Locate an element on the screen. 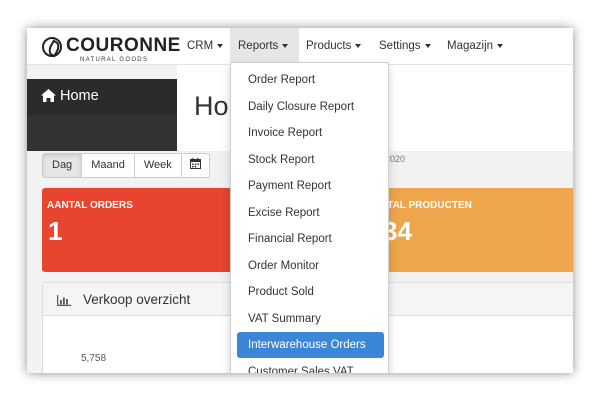 The image size is (600, 400). nav-label: CRM is located at coordinates (200, 46).